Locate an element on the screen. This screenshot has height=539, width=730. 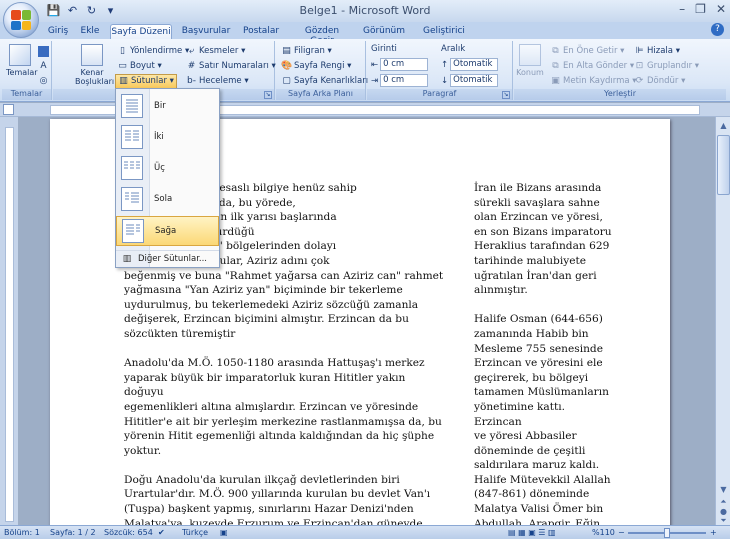
theme-fonts-icon: A is located at coordinates (43, 66).